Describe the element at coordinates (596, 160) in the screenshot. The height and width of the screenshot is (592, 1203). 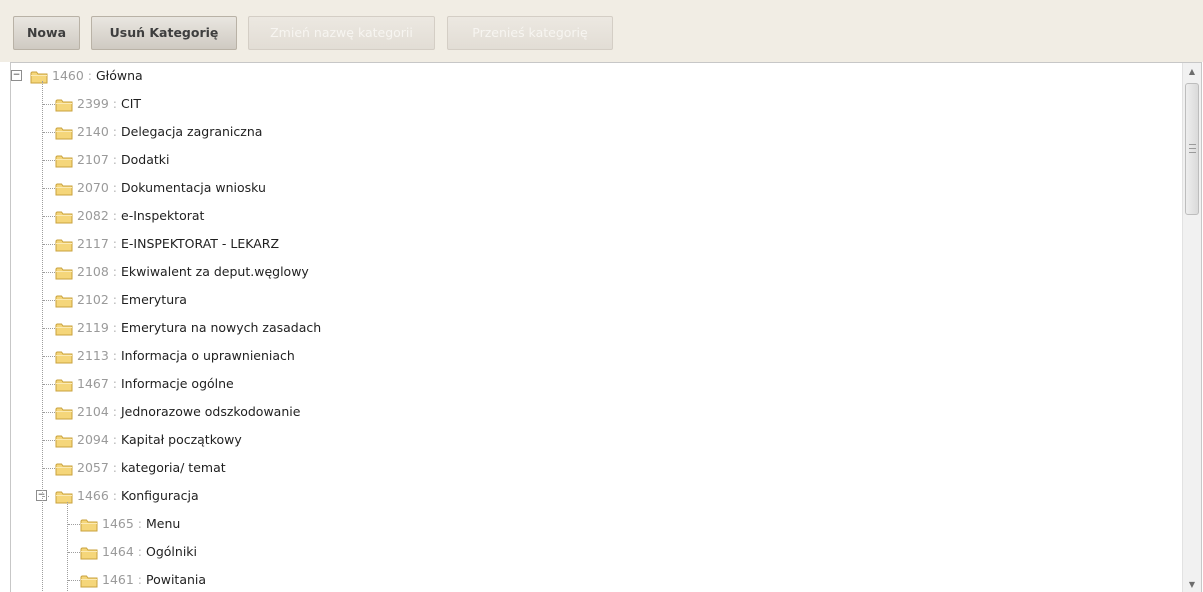
I see `tree-node: 2107 : Dodatki` at that location.